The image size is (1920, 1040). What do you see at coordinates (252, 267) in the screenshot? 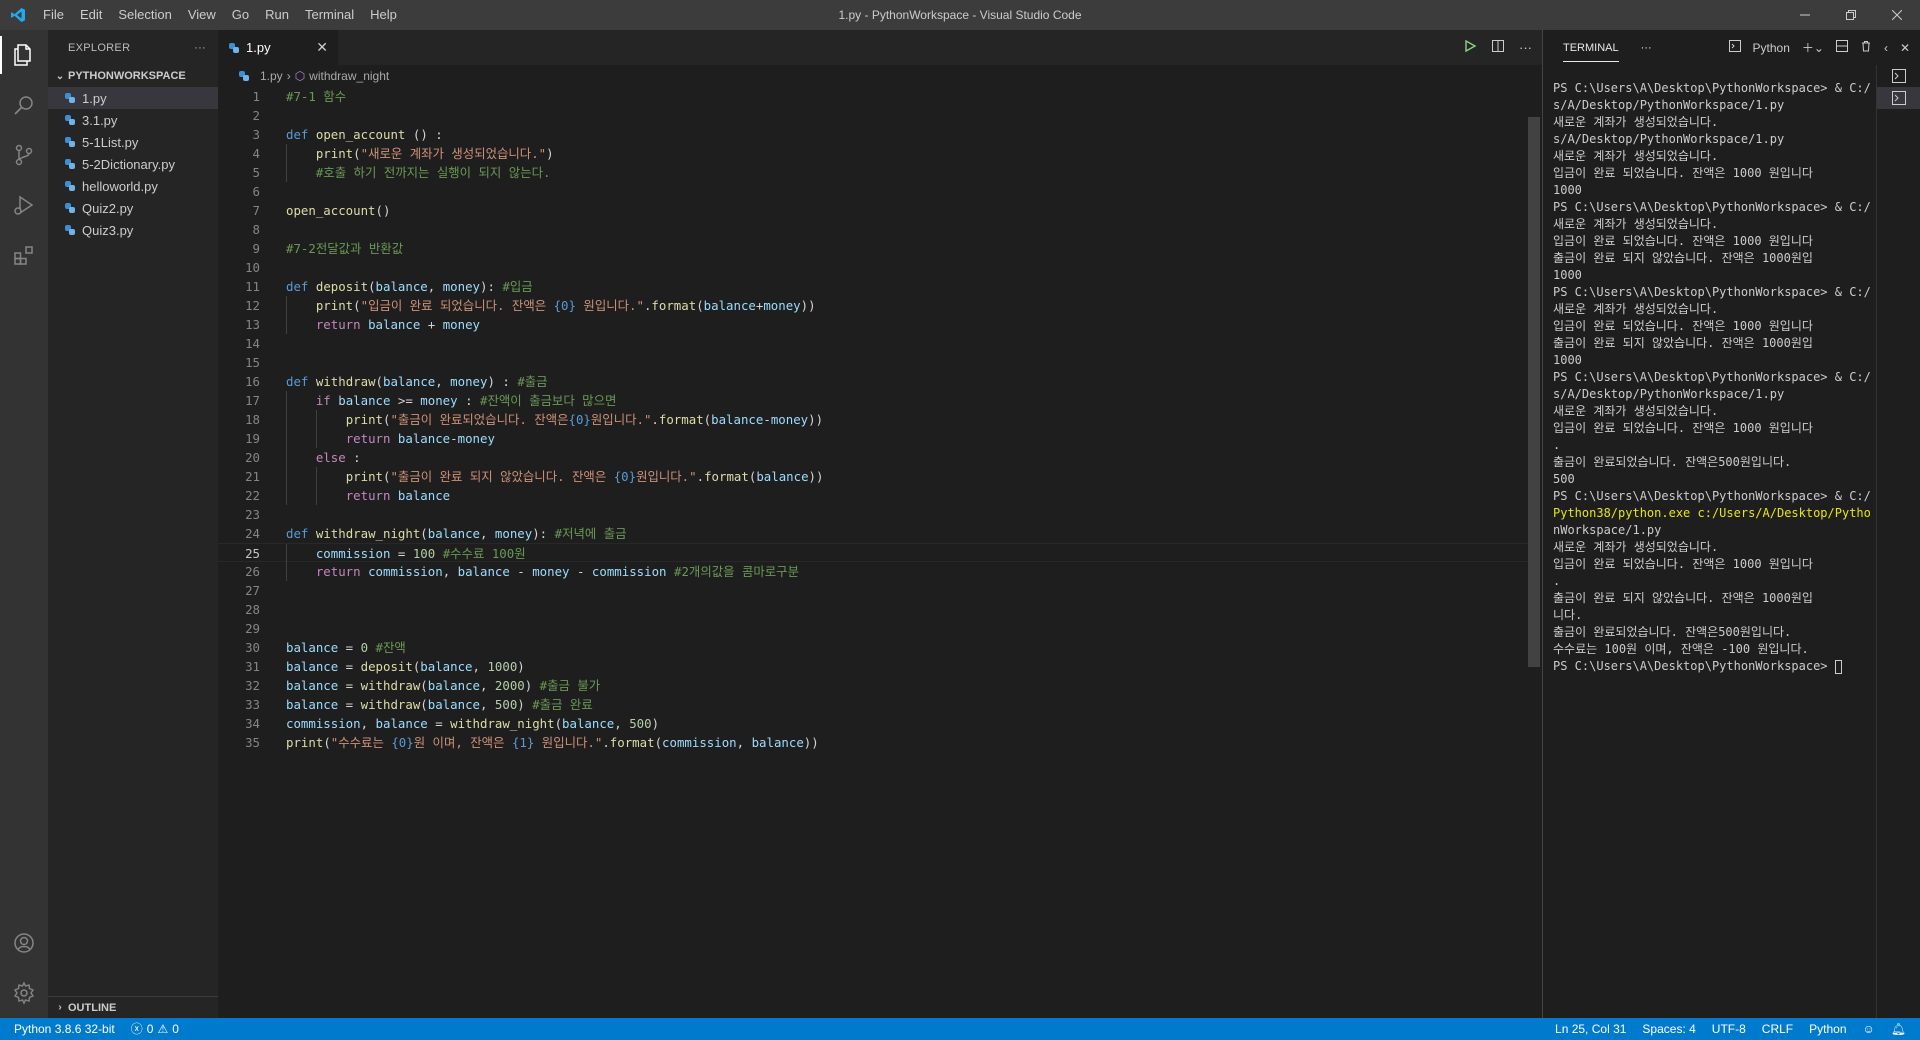
I see `code-line: 10` at bounding box center [252, 267].